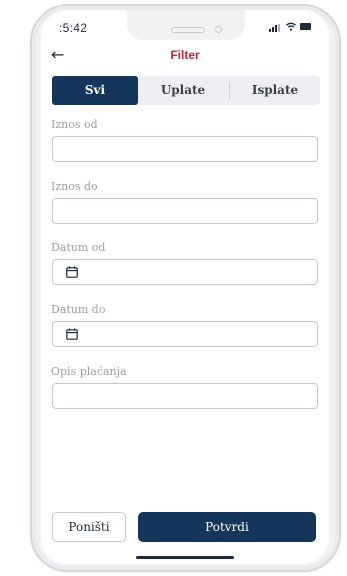  What do you see at coordinates (73, 28) in the screenshot?
I see `status-time: :5:42` at bounding box center [73, 28].